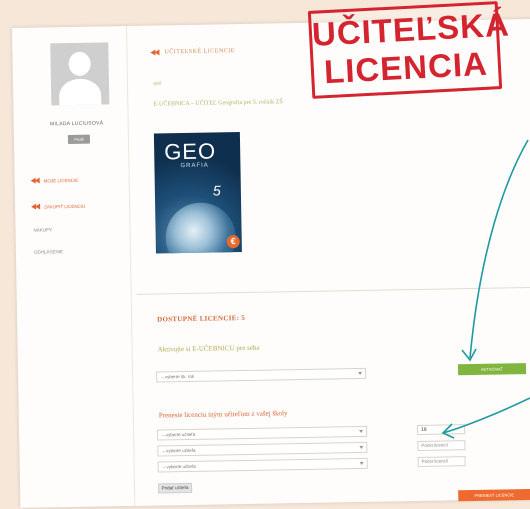 The height and width of the screenshot is (509, 530). I want to click on breadcrumb-label: UČITEĽSKÉ LICENCIE, so click(199, 52).